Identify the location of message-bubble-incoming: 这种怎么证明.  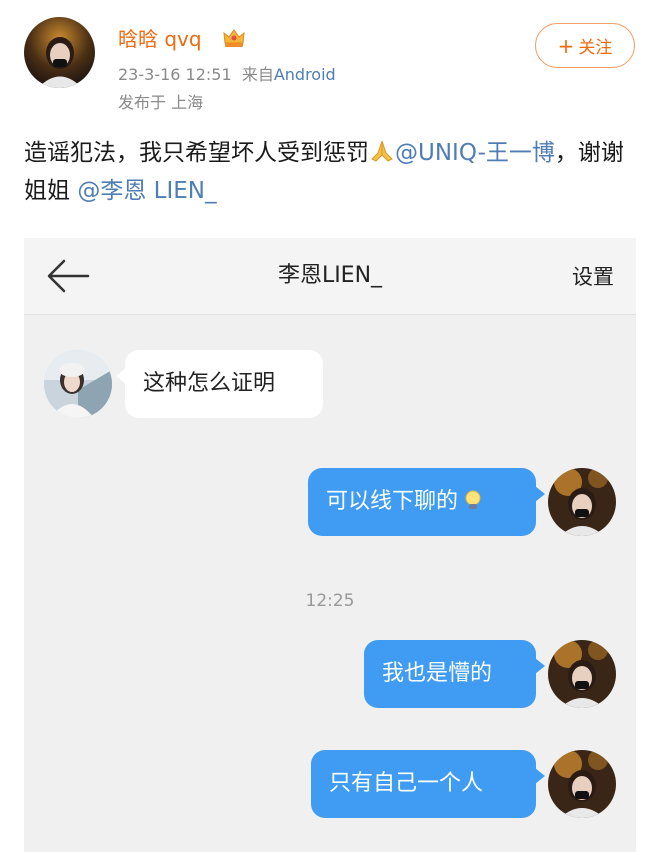
(219, 384).